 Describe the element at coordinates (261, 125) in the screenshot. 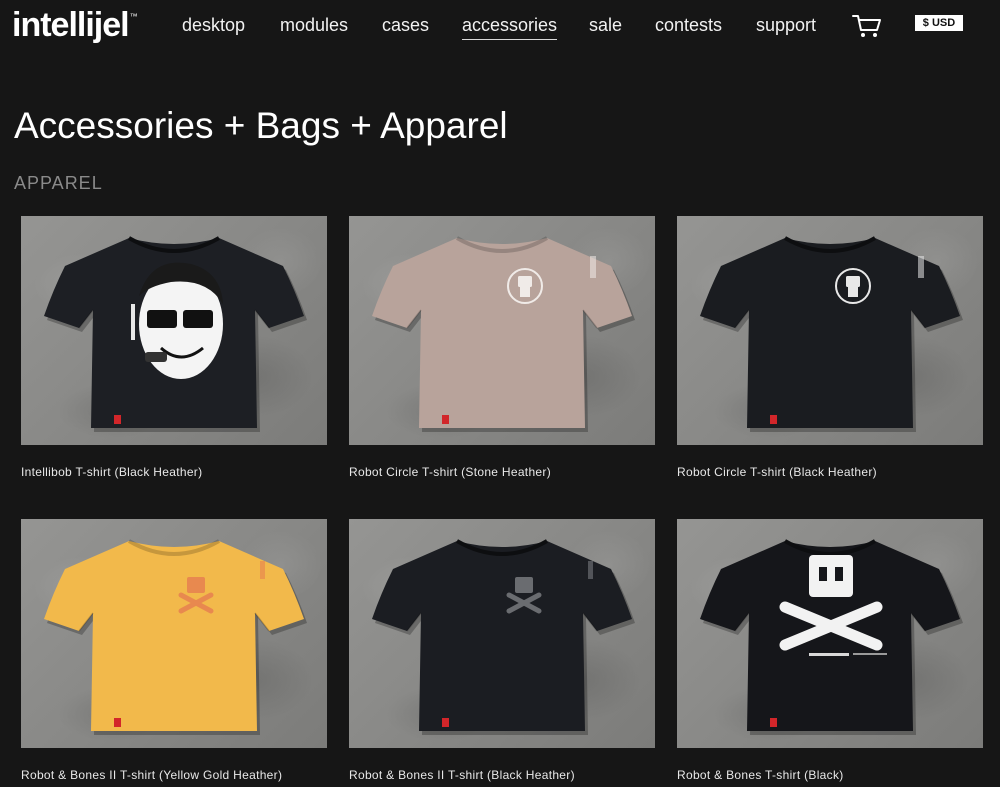

I see `page-title: Accessories + Bags + Apparel` at that location.